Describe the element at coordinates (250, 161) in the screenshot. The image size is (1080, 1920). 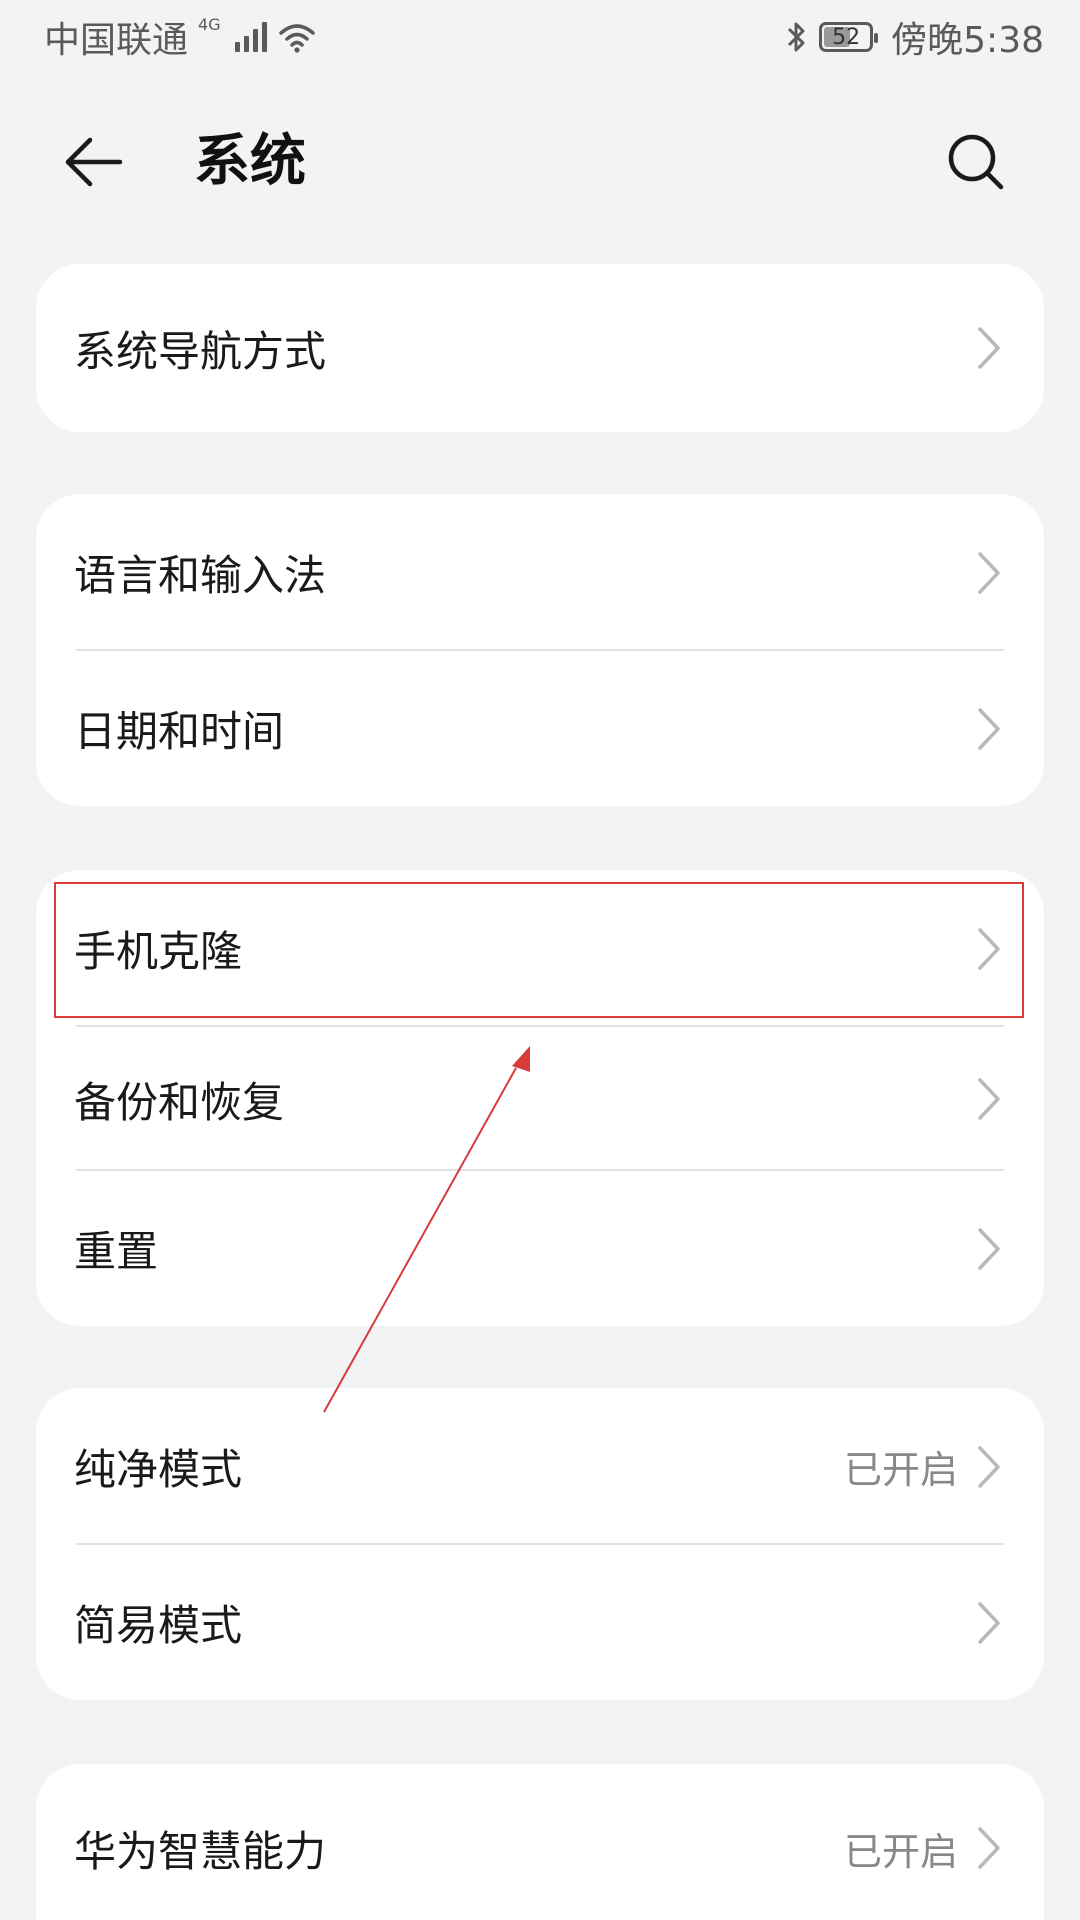
I see `page-title: 系统` at that location.